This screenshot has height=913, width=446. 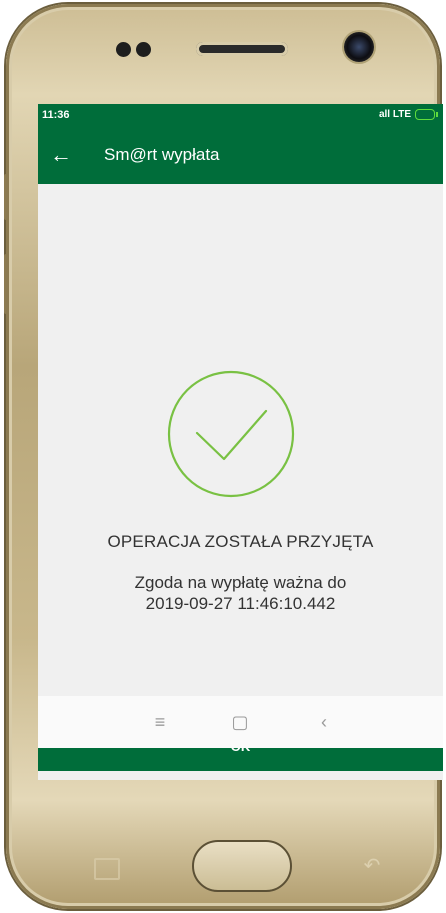 What do you see at coordinates (240, 116) in the screenshot?
I see `status-bar: 11:36 all LTE` at bounding box center [240, 116].